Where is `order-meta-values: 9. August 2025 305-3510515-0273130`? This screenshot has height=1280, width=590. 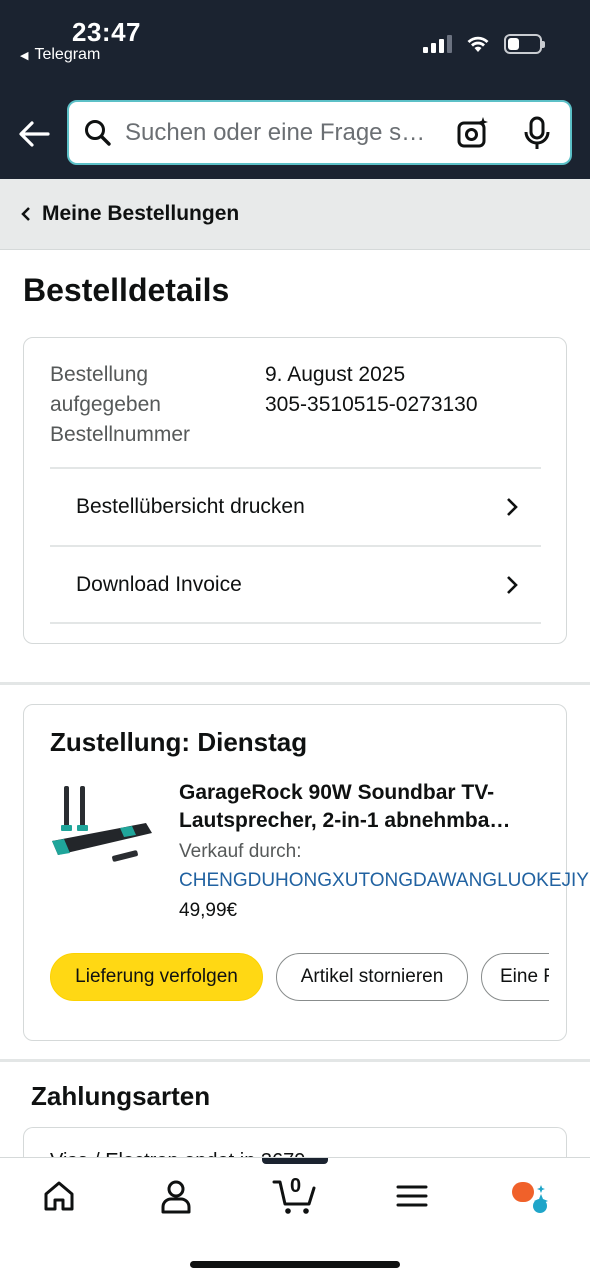 order-meta-values: 9. August 2025 305-3510515-0273130 is located at coordinates (371, 390).